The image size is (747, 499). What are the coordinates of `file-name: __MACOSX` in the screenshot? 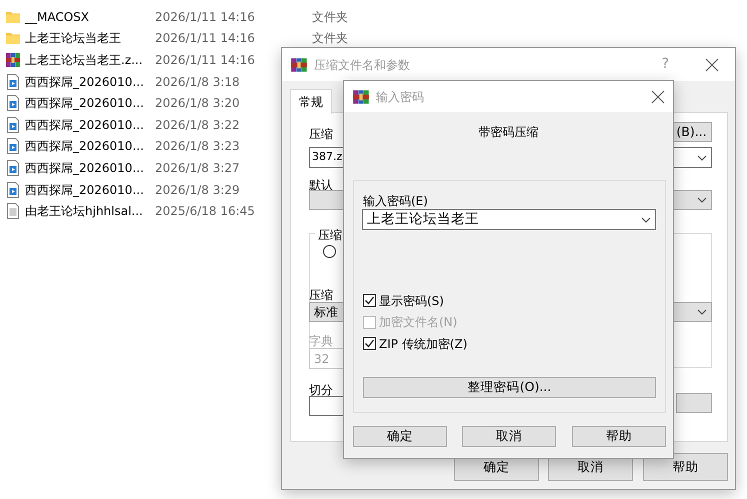 It's located at (90, 17).